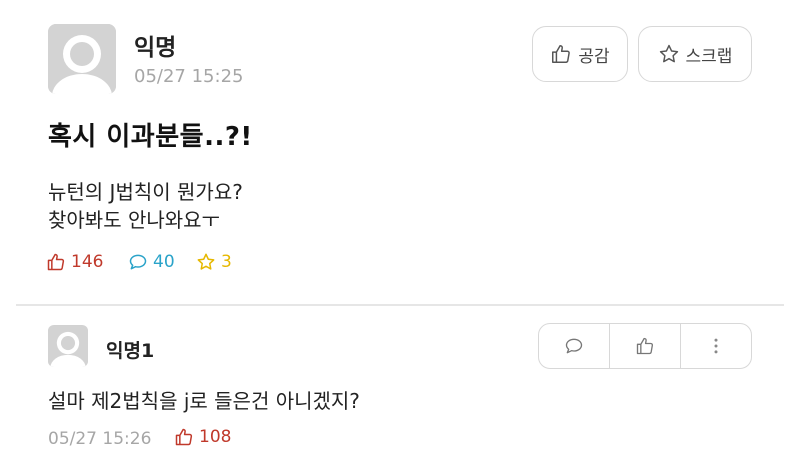  I want to click on comment-author-name: 익명1, so click(130, 351).